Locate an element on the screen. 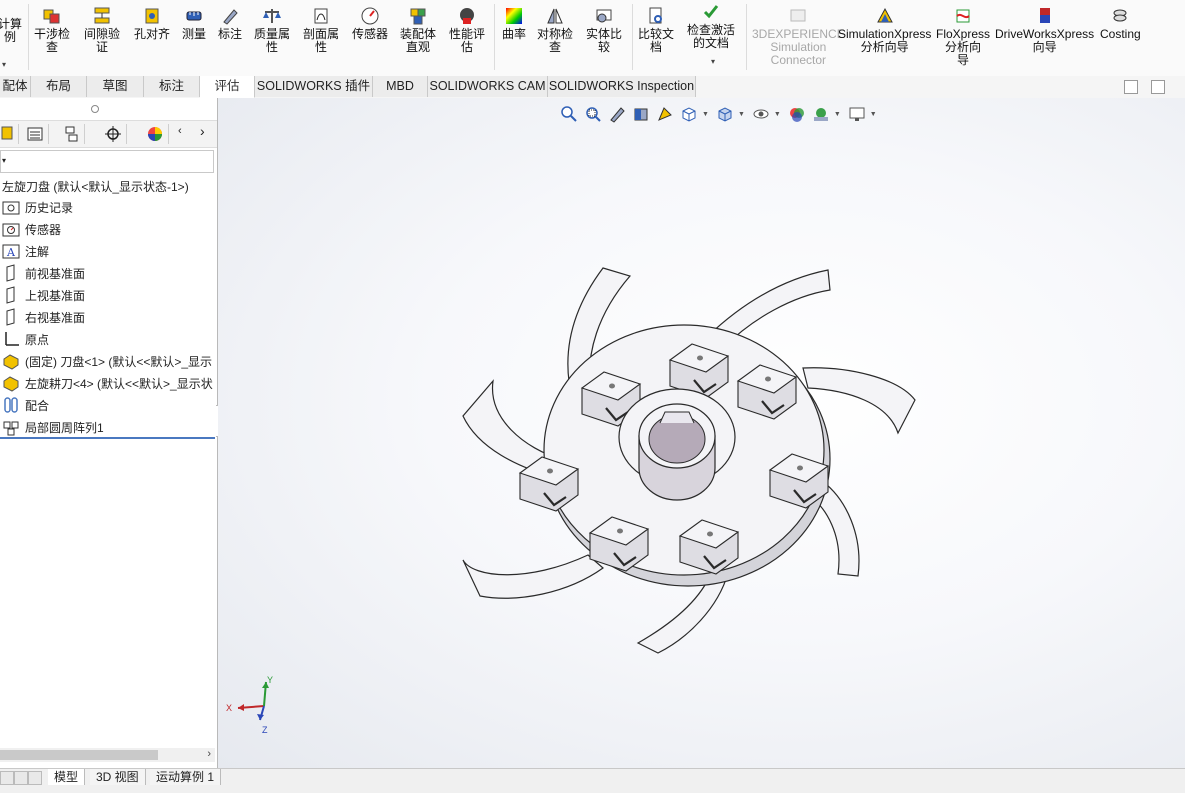 Image resolution: width=1185 pixels, height=793 pixels. sensor-folder-icon is located at coordinates (11, 229).